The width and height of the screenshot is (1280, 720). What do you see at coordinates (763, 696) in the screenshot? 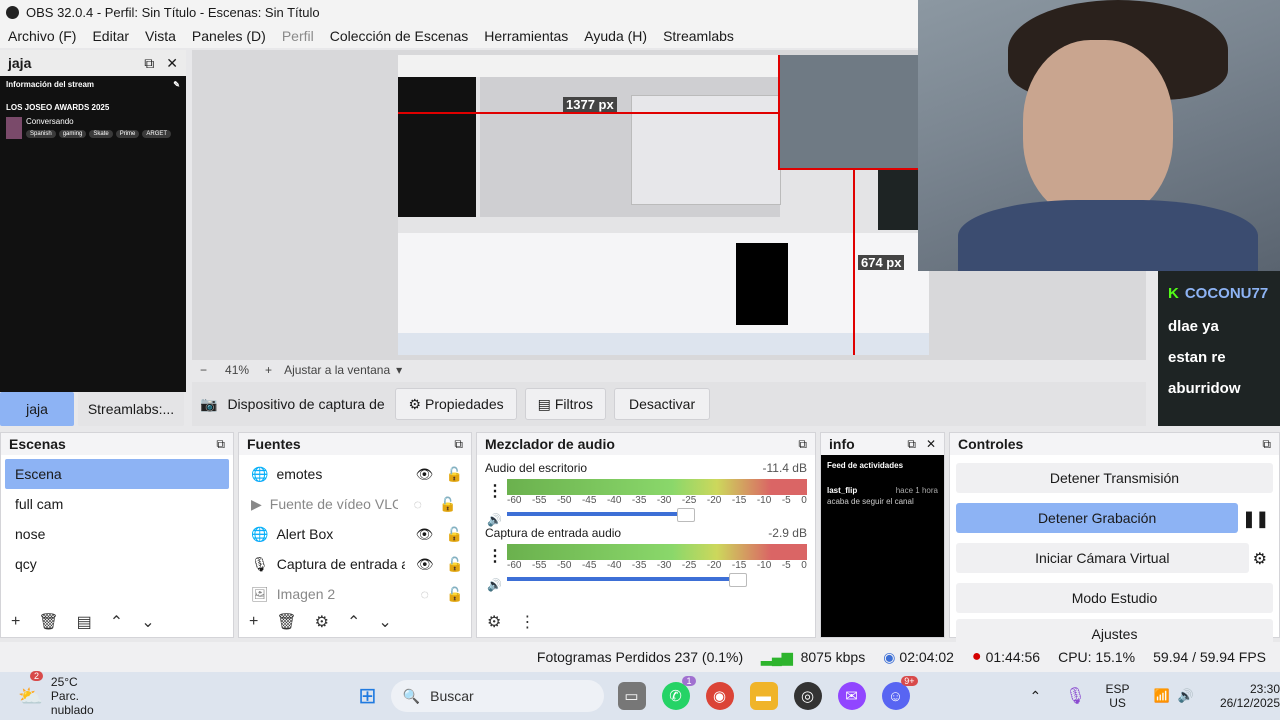
I see `folder-icon: ▬` at bounding box center [763, 696].